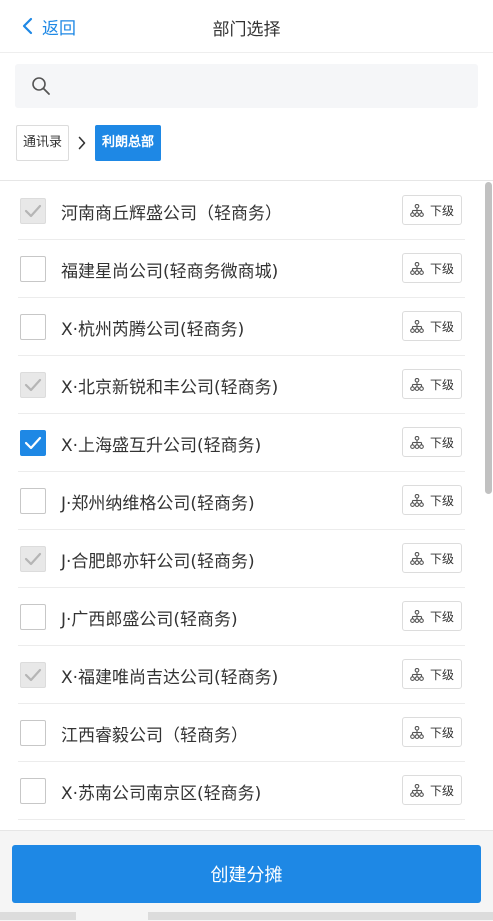 The height and width of the screenshot is (921, 493). What do you see at coordinates (41, 86) in the screenshot?
I see `search-icon` at bounding box center [41, 86].